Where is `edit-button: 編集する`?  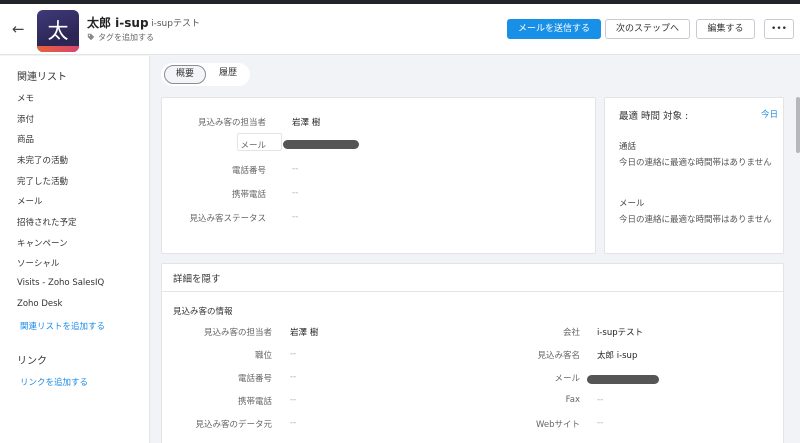 edit-button: 編集する is located at coordinates (725, 29).